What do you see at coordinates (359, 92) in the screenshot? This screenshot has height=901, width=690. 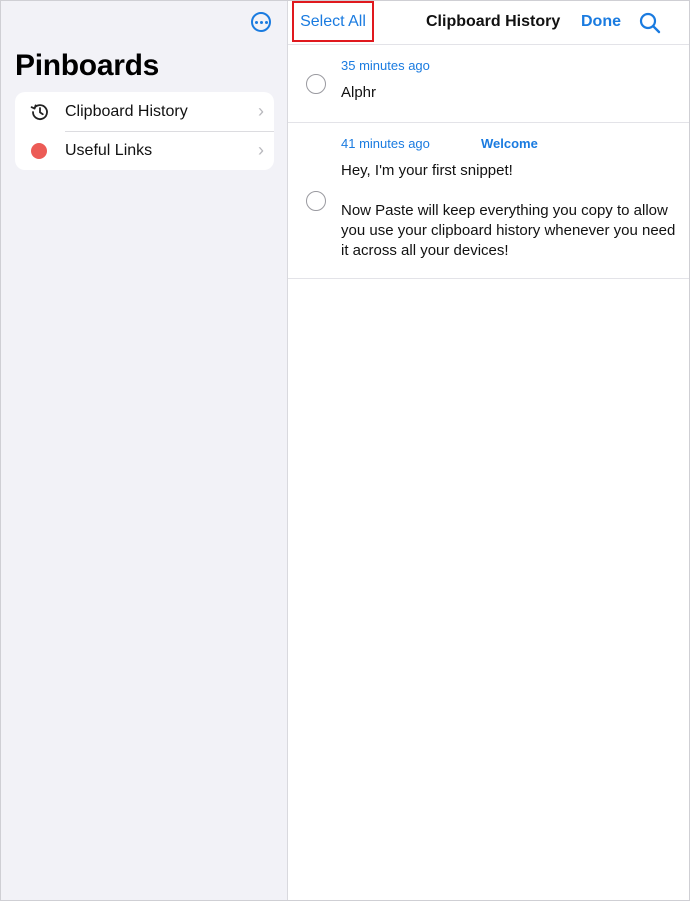 I see `clip-text: Alphr` at bounding box center [359, 92].